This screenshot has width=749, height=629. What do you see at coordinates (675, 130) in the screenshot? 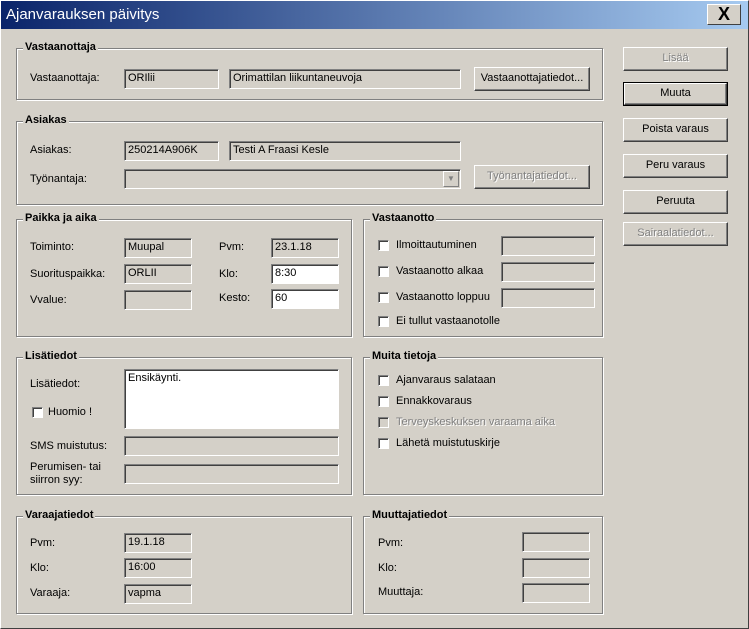
I see `poista-varaus-button: Poista varaus` at bounding box center [675, 130].